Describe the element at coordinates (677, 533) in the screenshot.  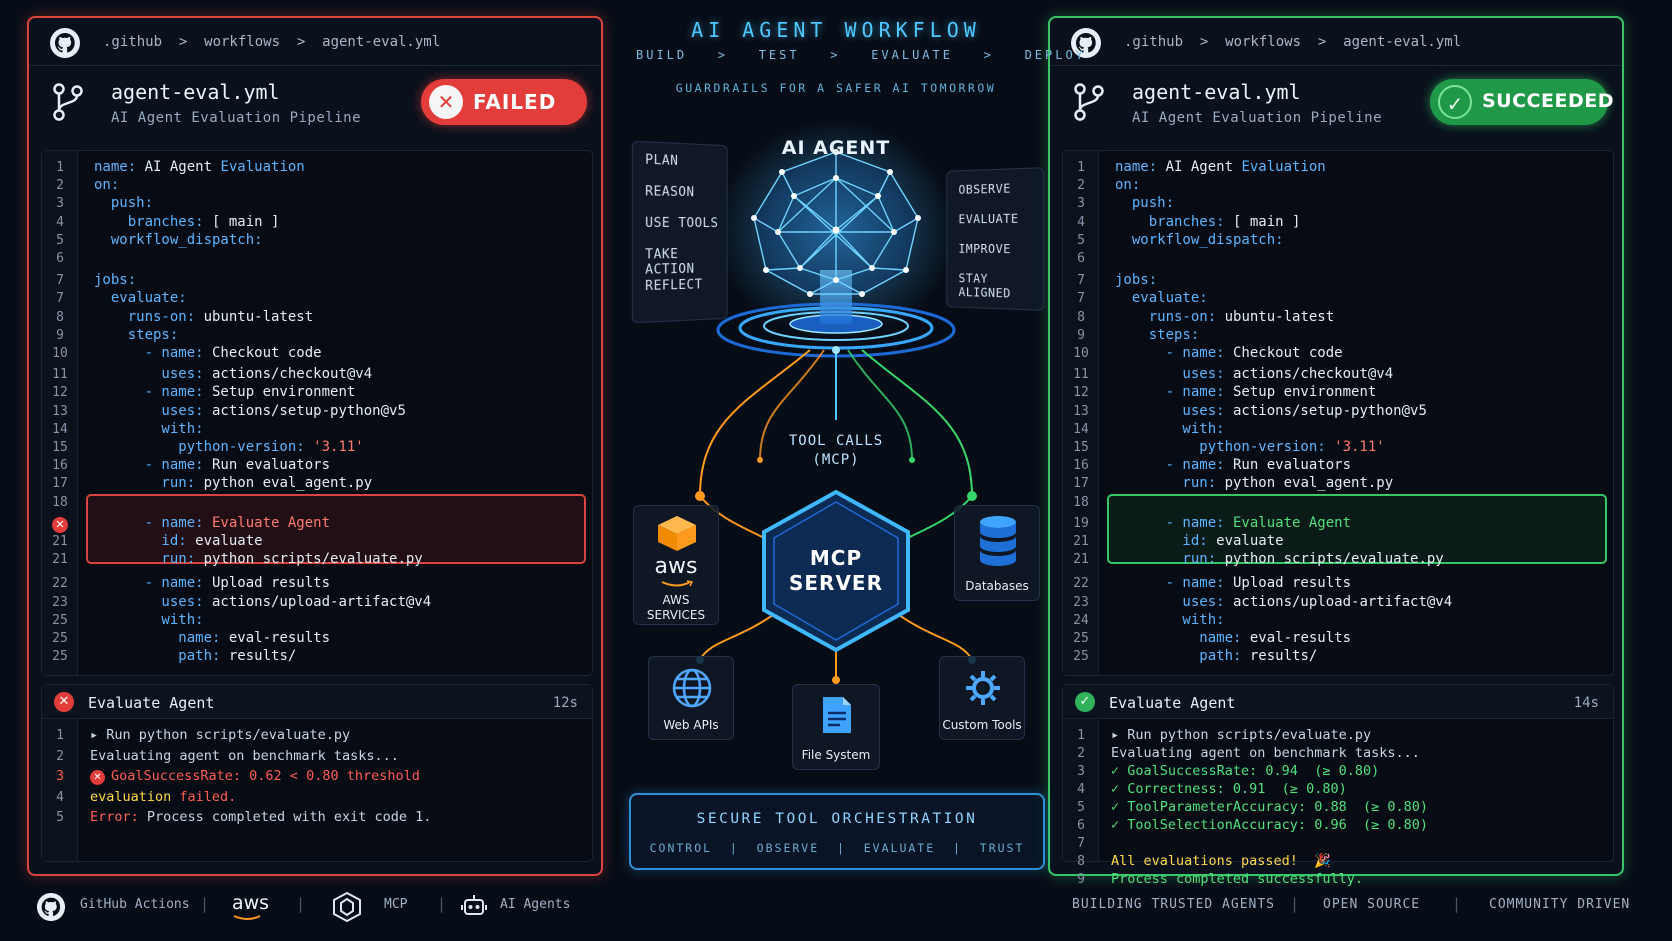
I see `aws-cube-icon` at that location.